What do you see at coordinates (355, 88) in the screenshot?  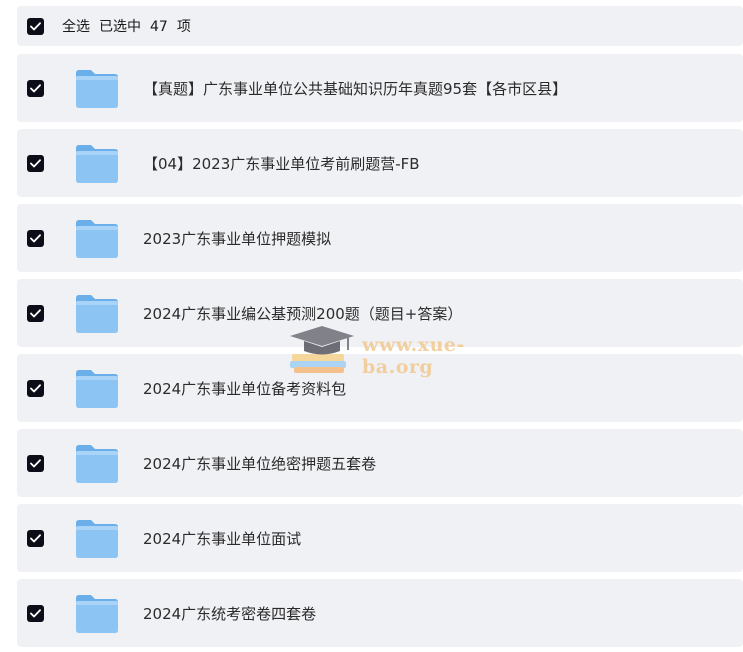 I see `folder-name: 【真题】广东事业单位公共基础知识历年真题95套【各市区县】` at bounding box center [355, 88].